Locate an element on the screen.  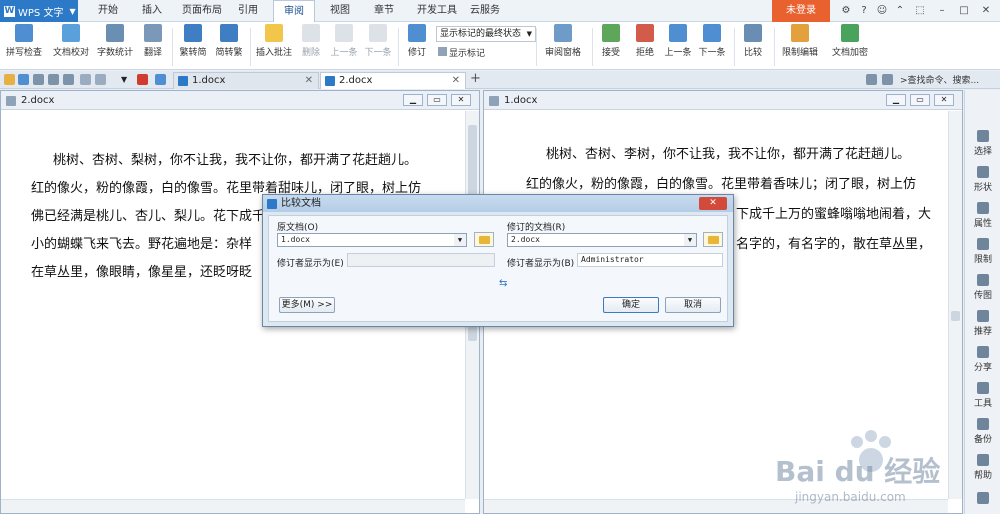
sidepanel-recommend: 推荐 is located at coordinates (982, 323).